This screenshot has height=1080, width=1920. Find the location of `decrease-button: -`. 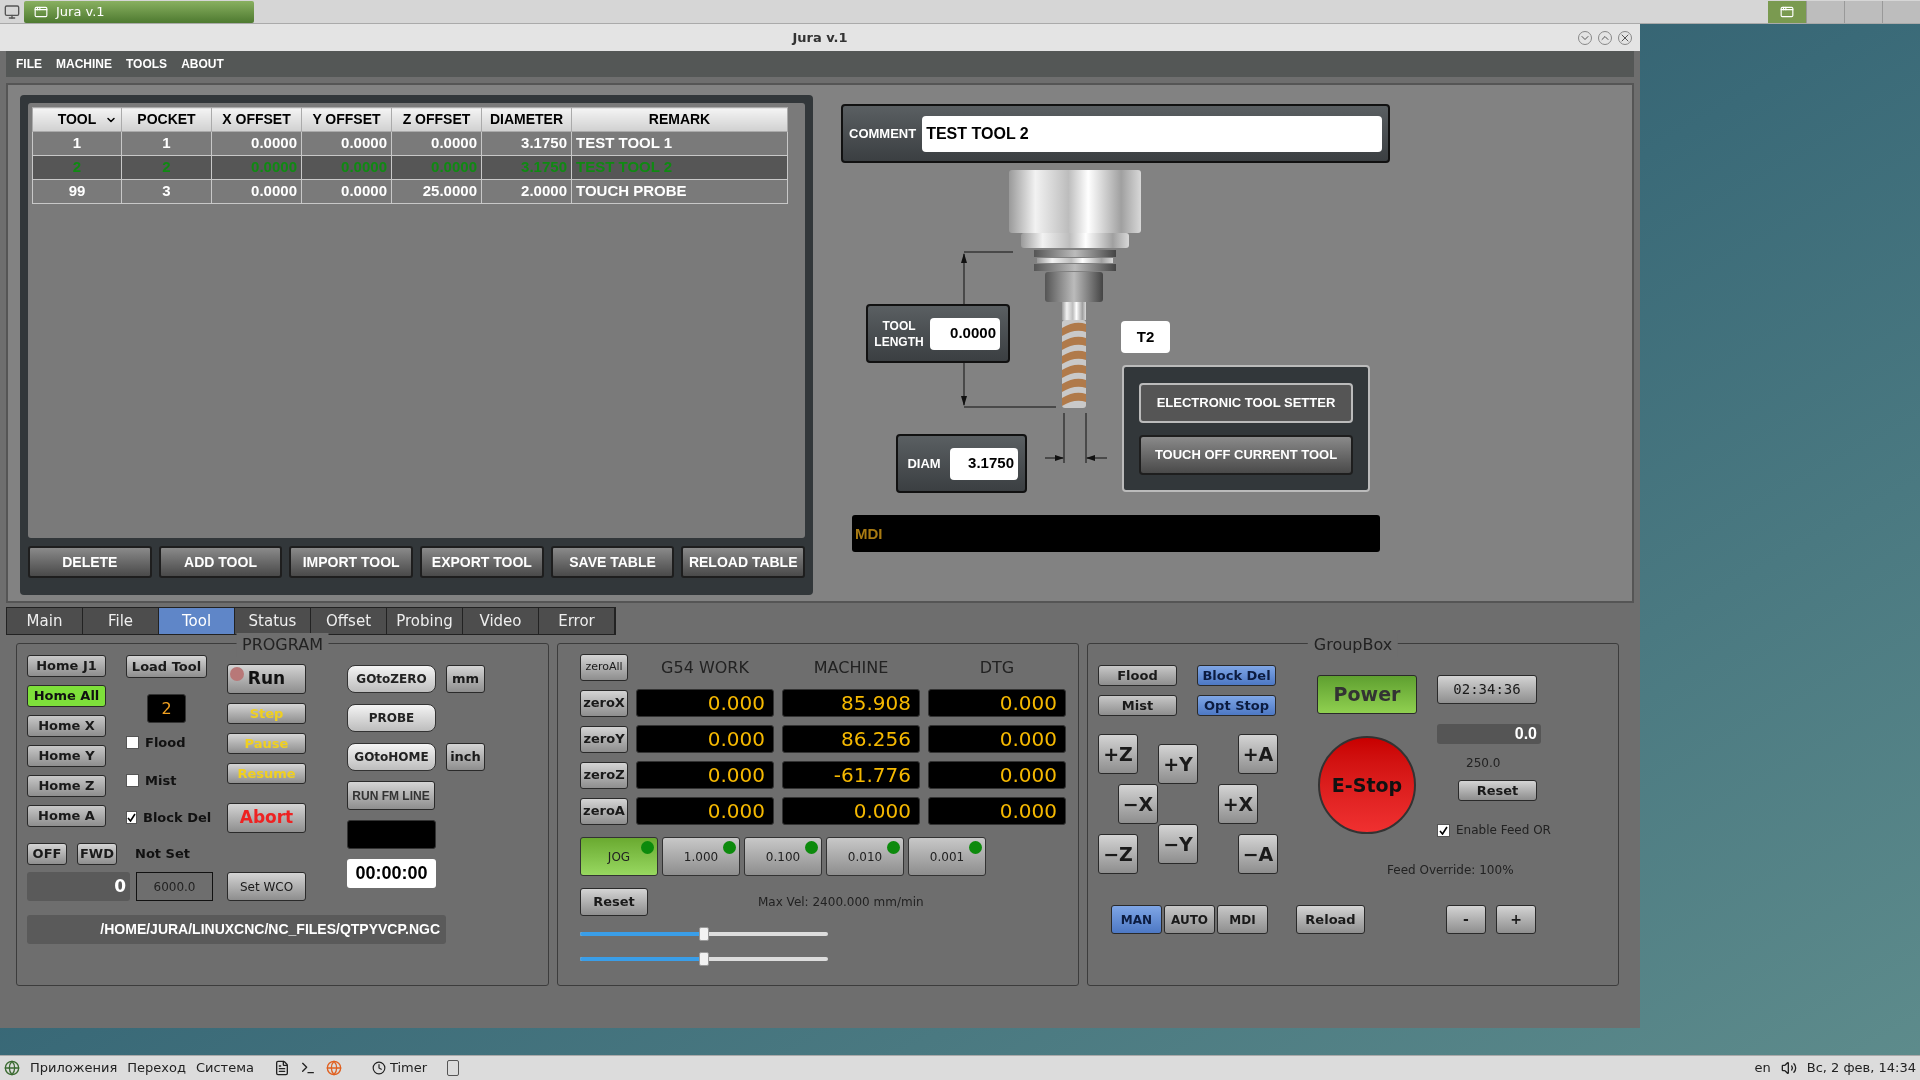

decrease-button: - is located at coordinates (1466, 919).